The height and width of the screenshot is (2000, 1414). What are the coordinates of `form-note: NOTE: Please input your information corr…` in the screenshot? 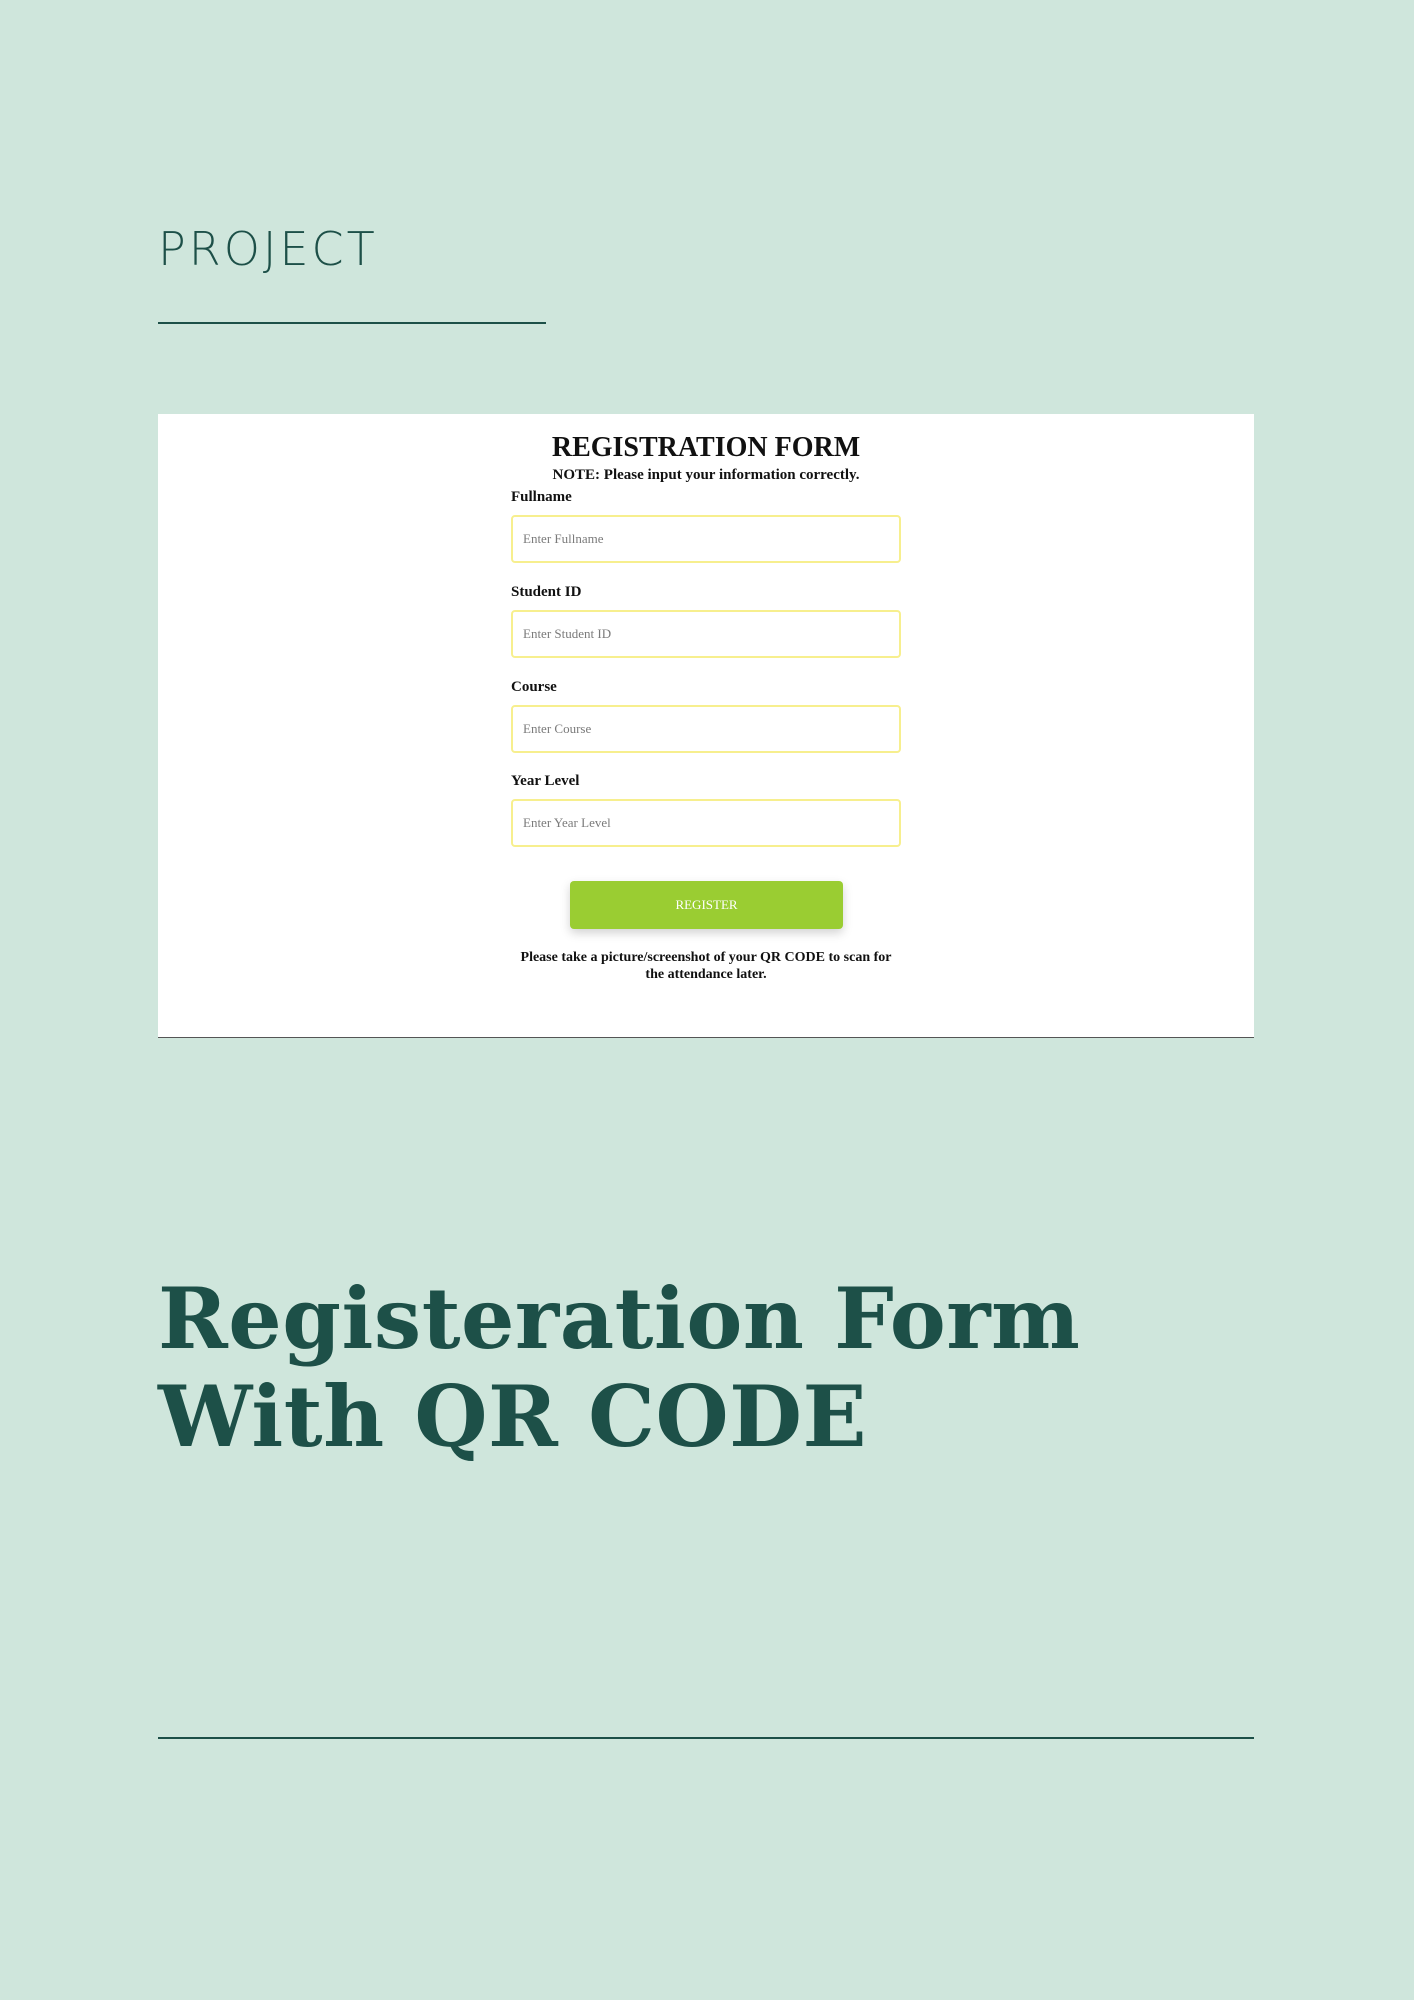 It's located at (706, 475).